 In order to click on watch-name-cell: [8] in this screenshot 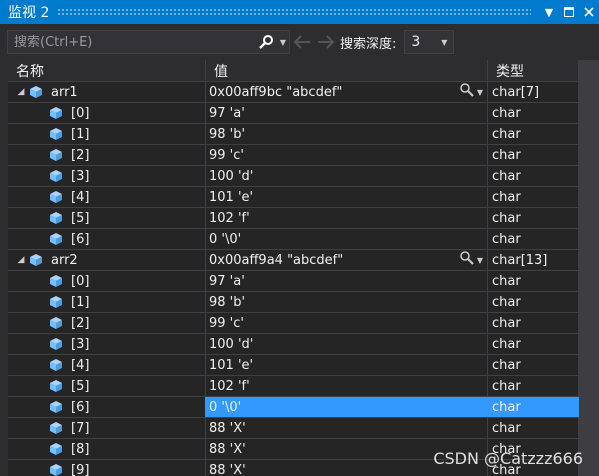, I will do `click(107, 449)`.